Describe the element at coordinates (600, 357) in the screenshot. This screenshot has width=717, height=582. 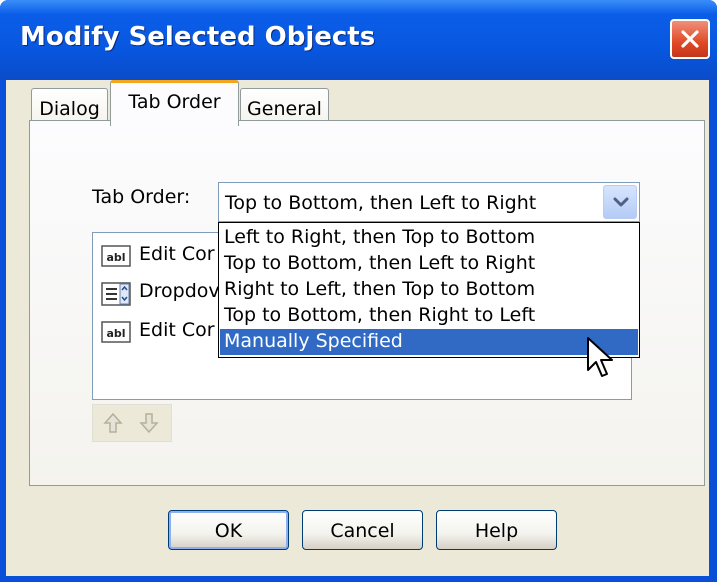
I see `mouse-pointer-icon` at that location.